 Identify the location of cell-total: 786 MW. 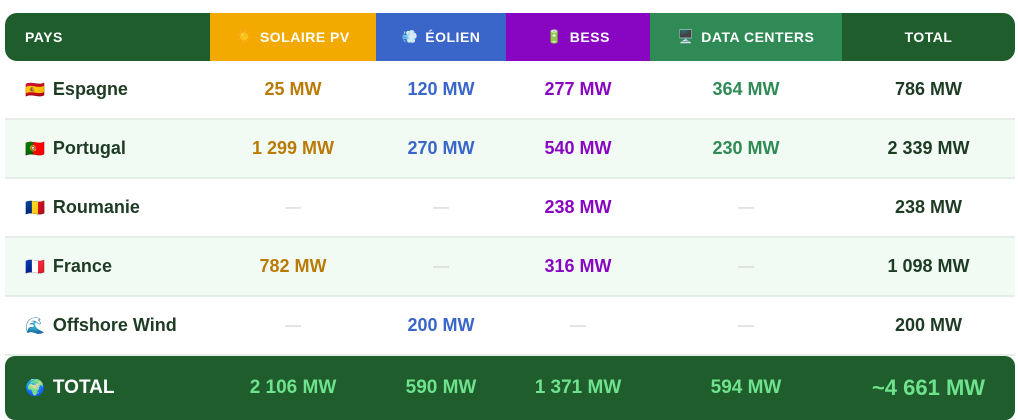
(928, 89).